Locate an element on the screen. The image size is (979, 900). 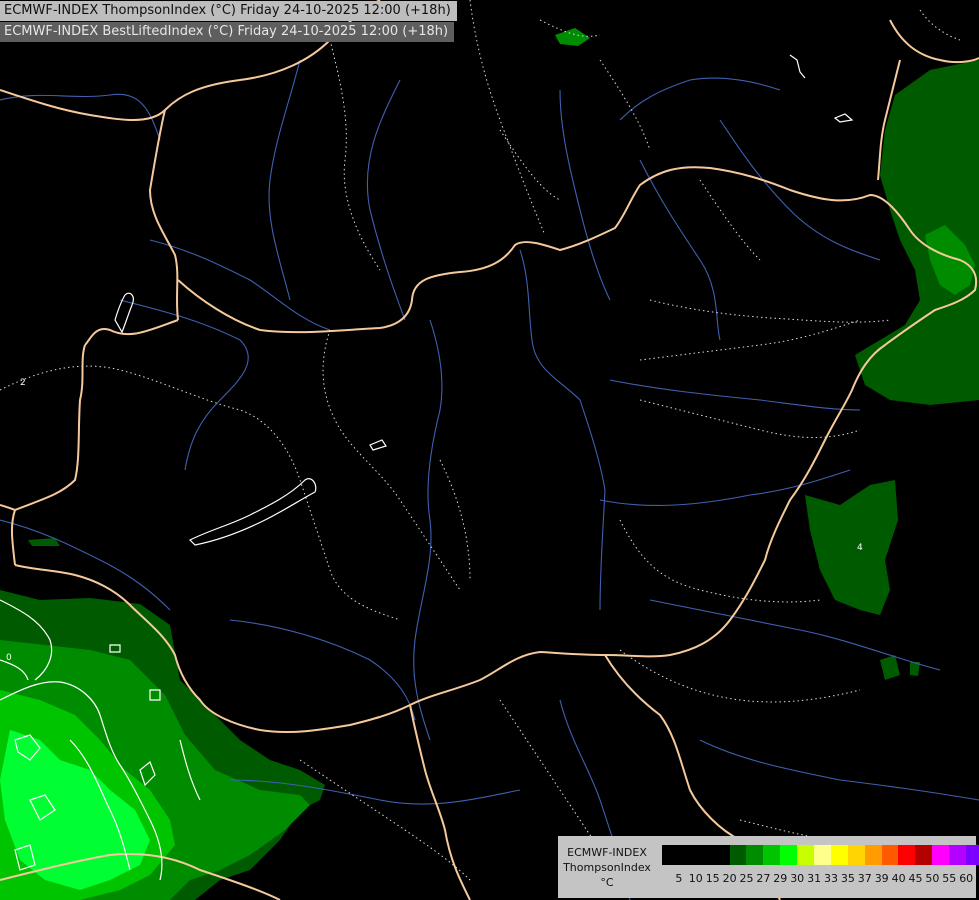
legend-tick-label: 29 is located at coordinates (780, 878).